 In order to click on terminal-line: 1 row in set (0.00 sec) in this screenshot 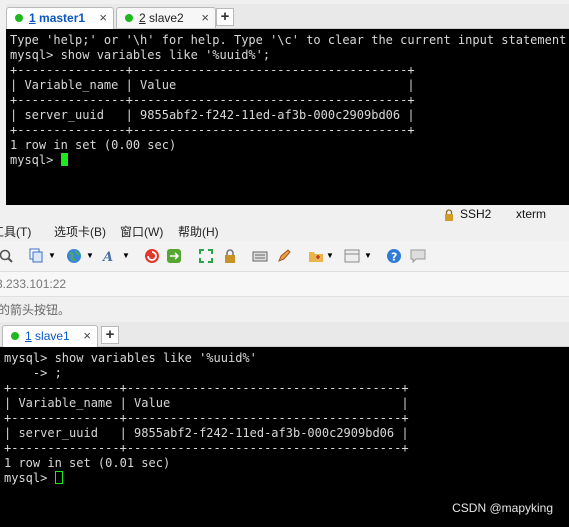, I will do `click(93, 145)`.